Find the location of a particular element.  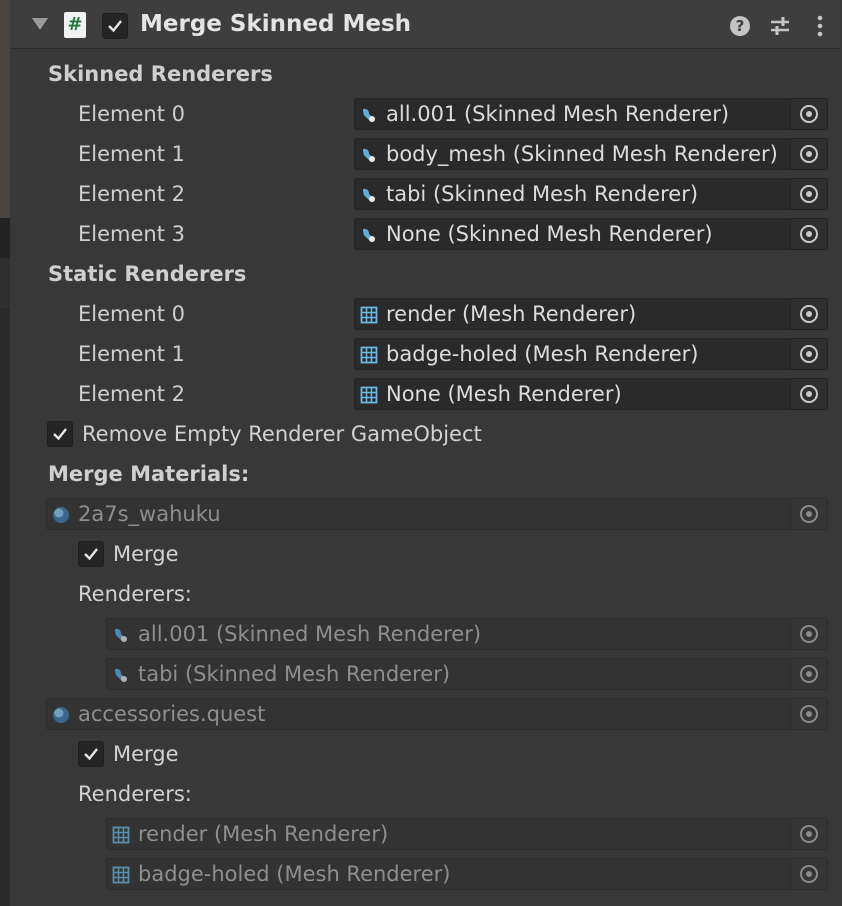

material-field: 2a7s_wahuku is located at coordinates (437, 514).